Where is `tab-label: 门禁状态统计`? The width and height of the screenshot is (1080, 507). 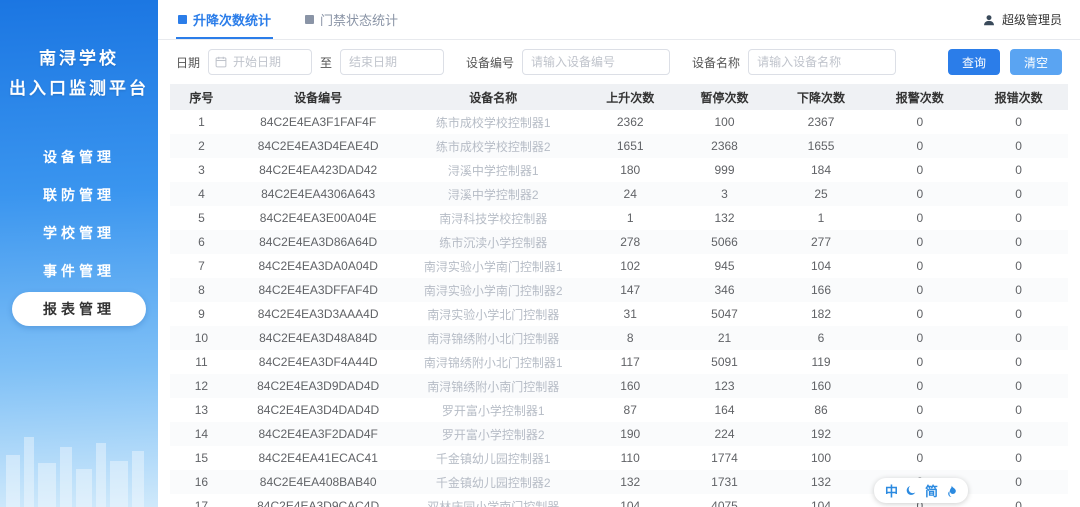
tab-label: 门禁状态统计 is located at coordinates (359, 20).